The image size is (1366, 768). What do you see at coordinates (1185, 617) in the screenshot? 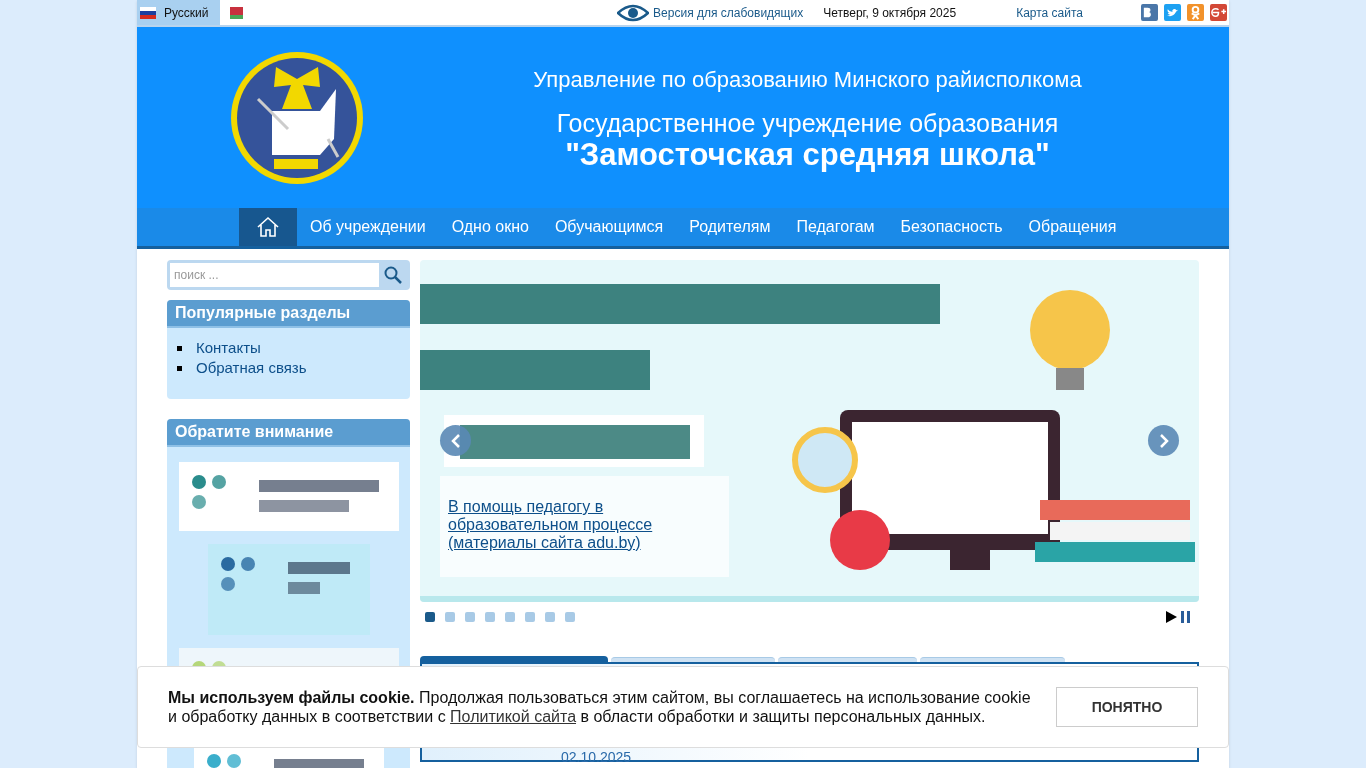
I see `pause-icon` at bounding box center [1185, 617].